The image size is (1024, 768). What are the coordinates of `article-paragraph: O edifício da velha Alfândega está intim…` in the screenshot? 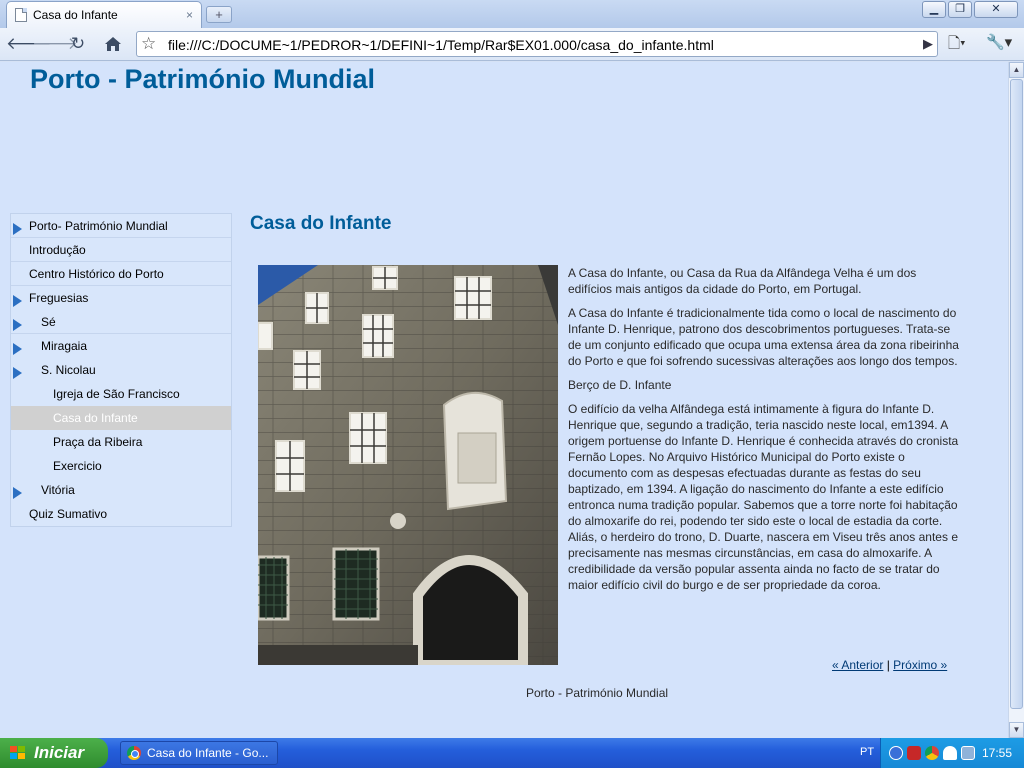 It's located at (763, 497).